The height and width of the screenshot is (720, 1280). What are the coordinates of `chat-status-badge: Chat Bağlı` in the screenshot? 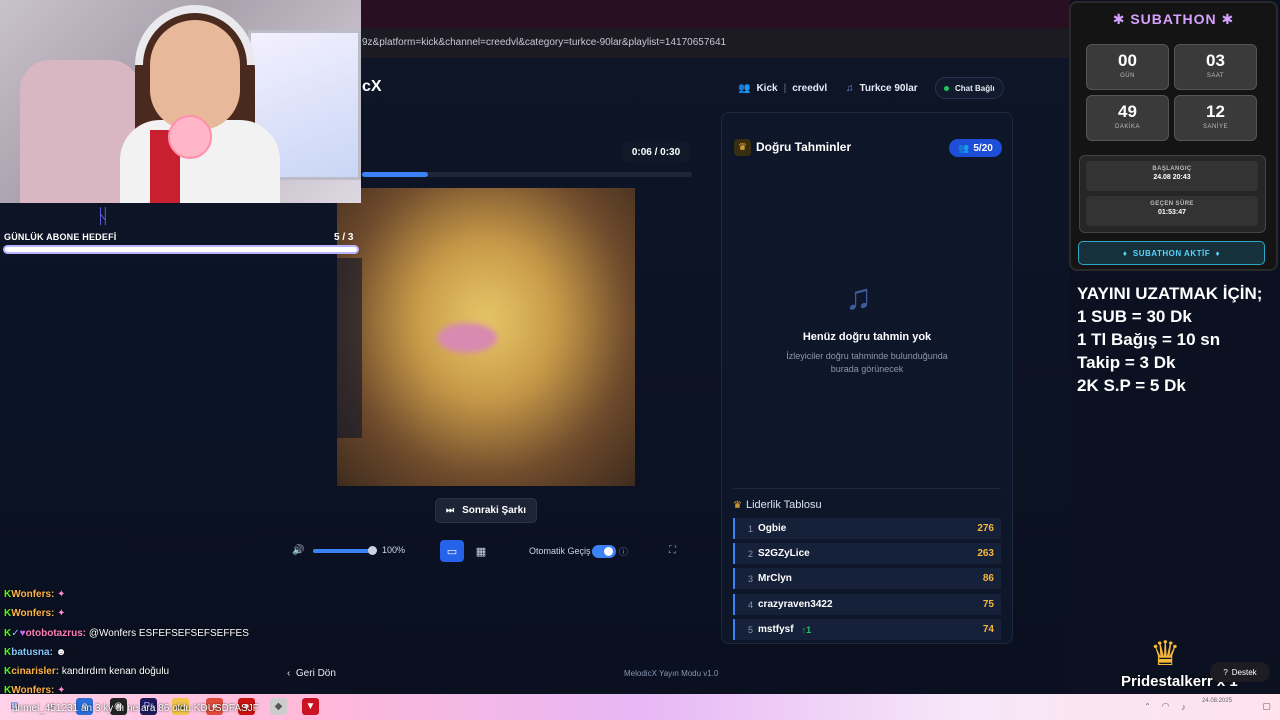 It's located at (969, 88).